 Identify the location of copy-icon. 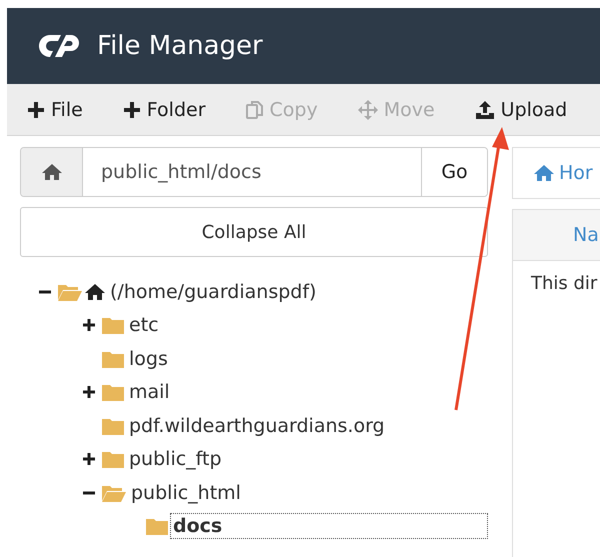
(255, 110).